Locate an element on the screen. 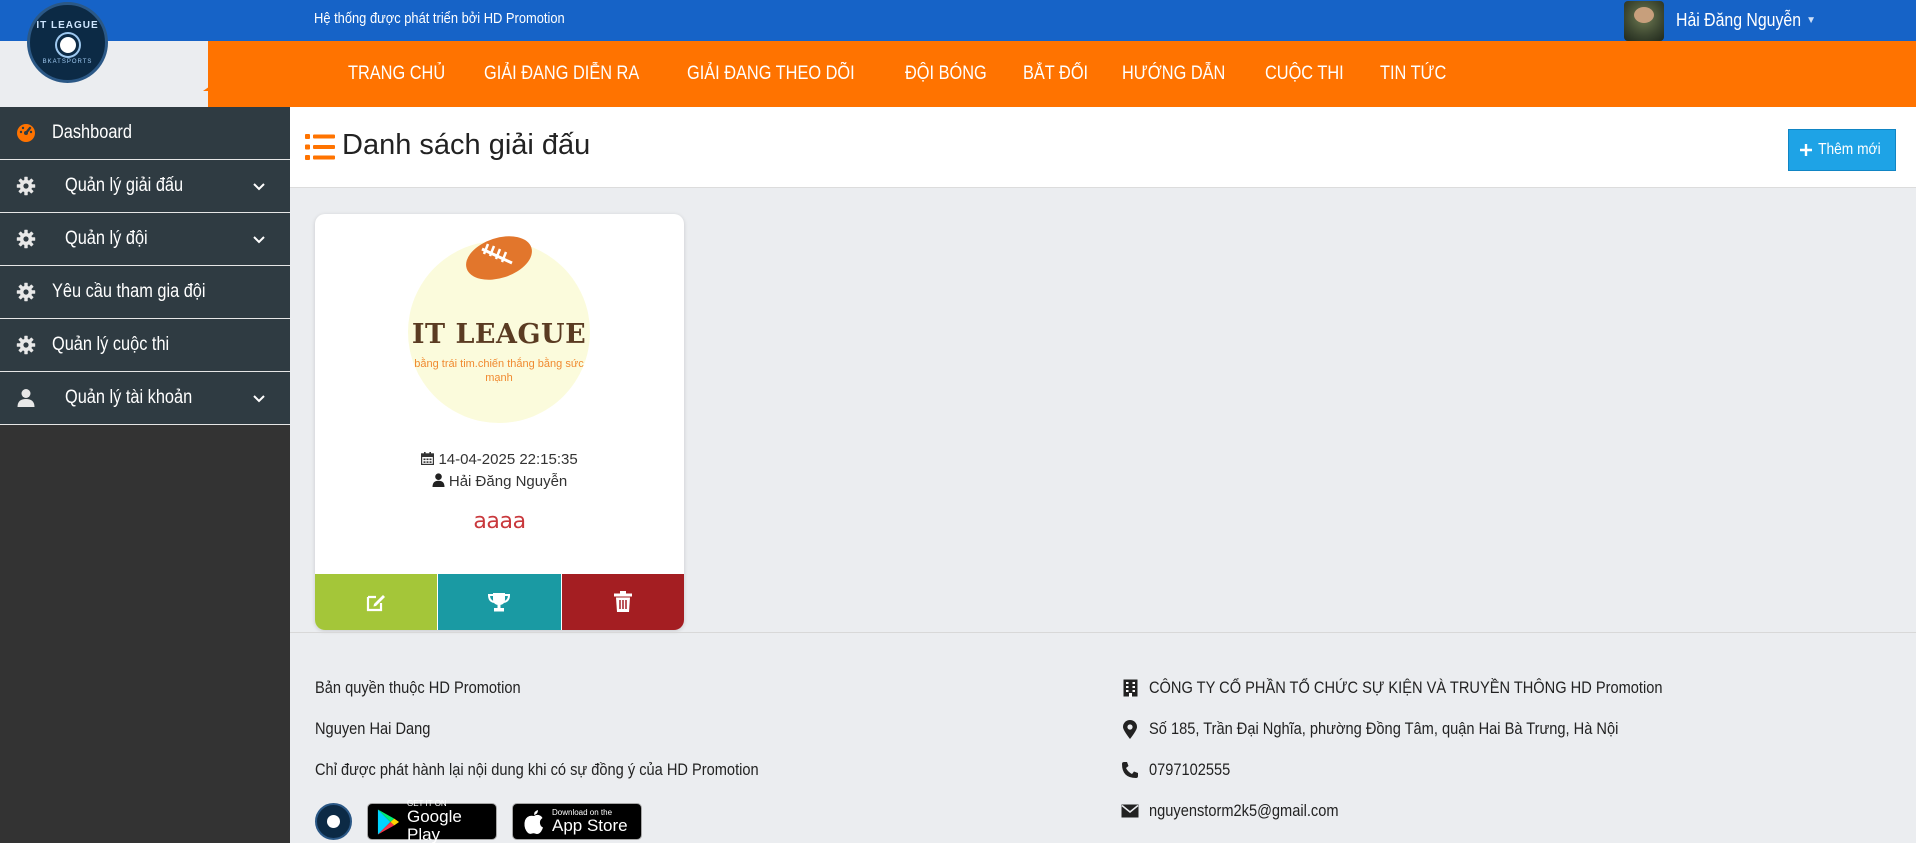 Image resolution: width=1916 pixels, height=843 pixels. sidebar-item-contest-management: Quản lý cuộc thi is located at coordinates (145, 345).